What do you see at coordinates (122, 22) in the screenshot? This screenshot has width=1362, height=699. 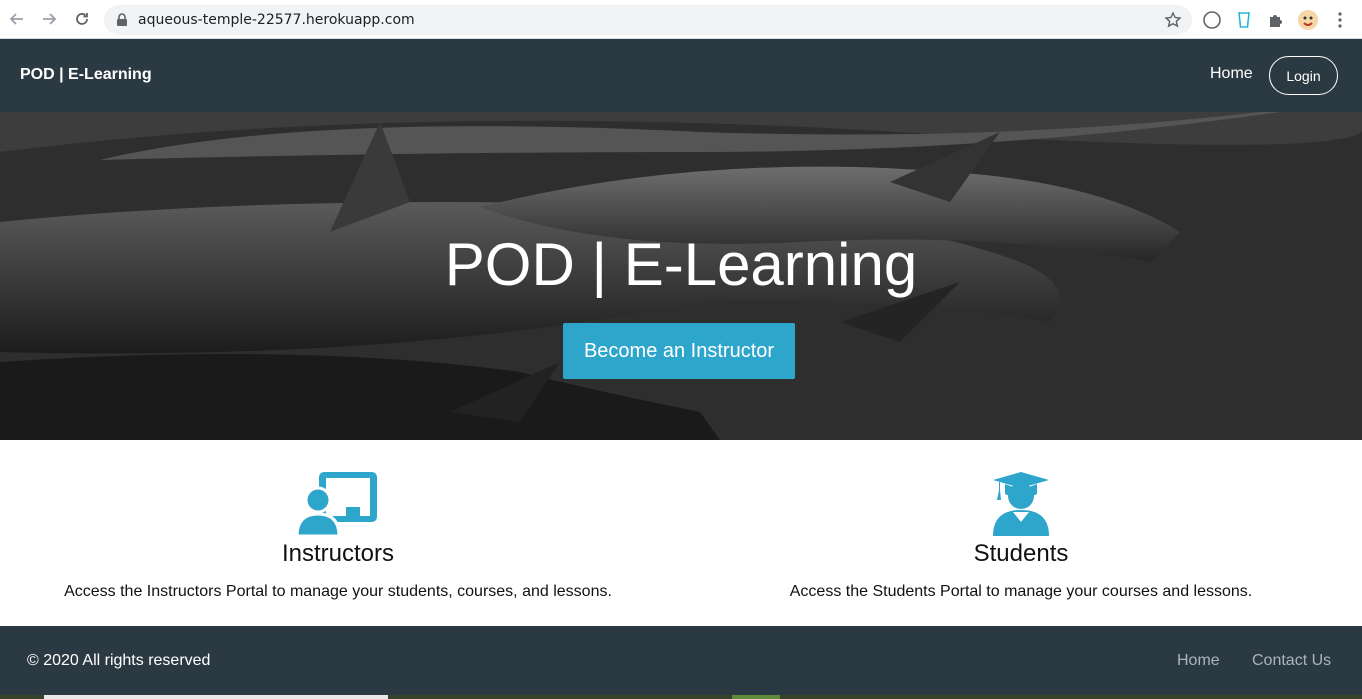 I see `lock-icon` at bounding box center [122, 22].